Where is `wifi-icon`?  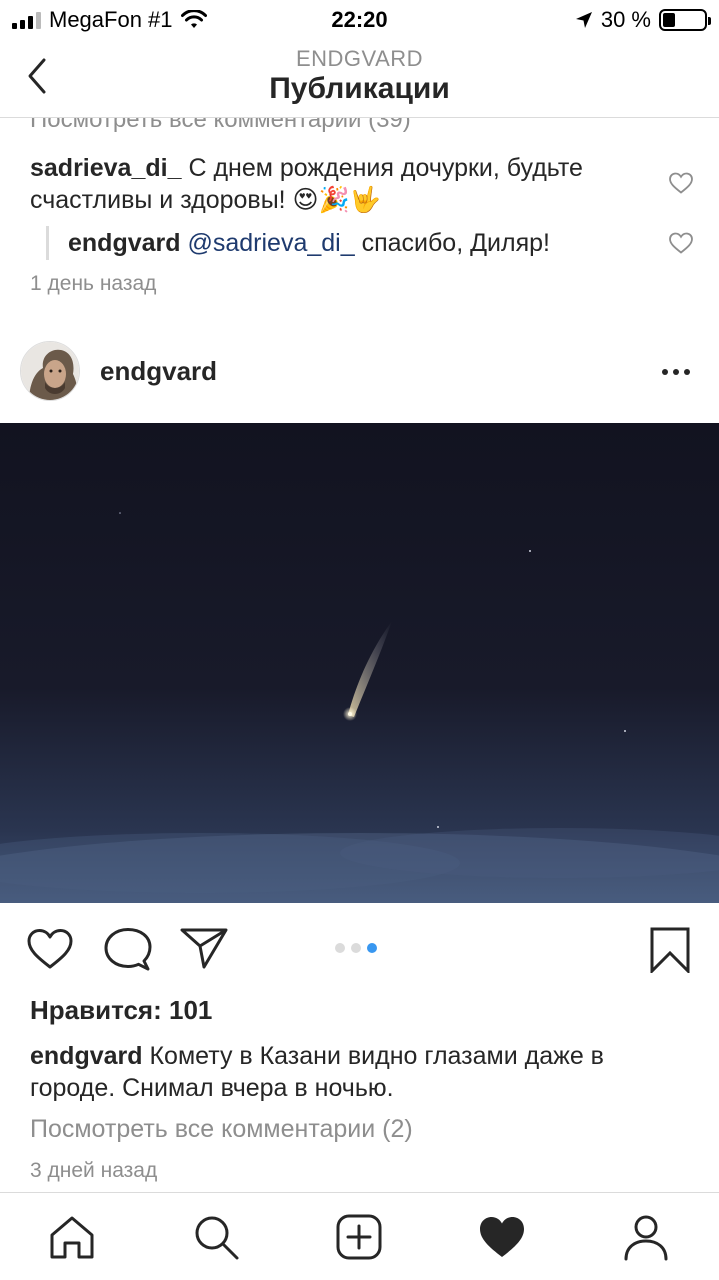 wifi-icon is located at coordinates (193, 19).